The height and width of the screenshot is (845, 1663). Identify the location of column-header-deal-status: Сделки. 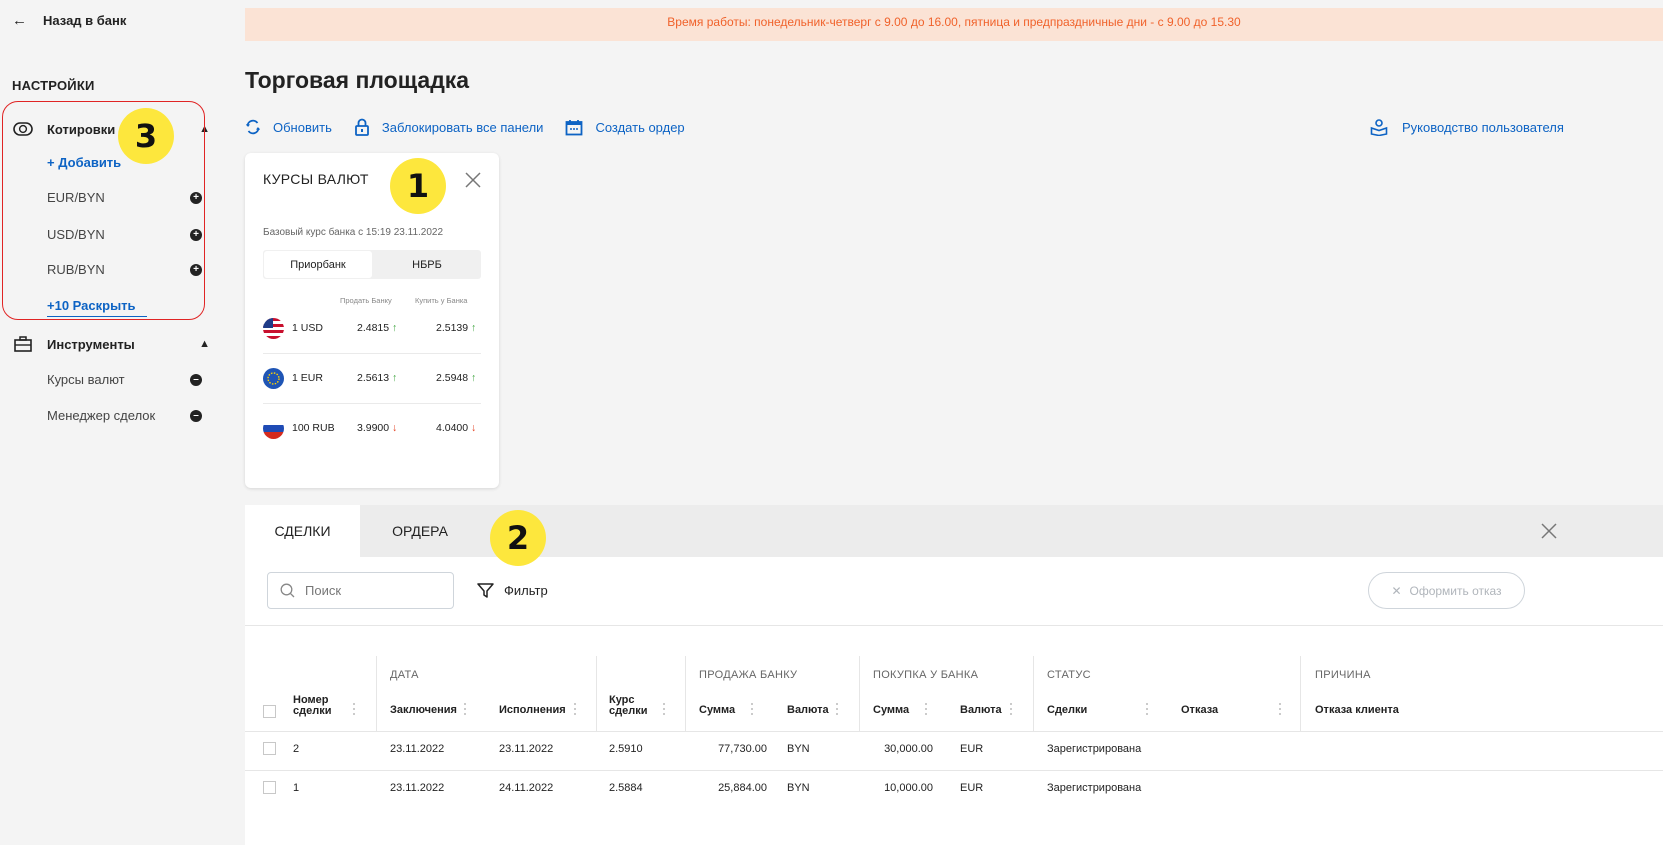
(1067, 710).